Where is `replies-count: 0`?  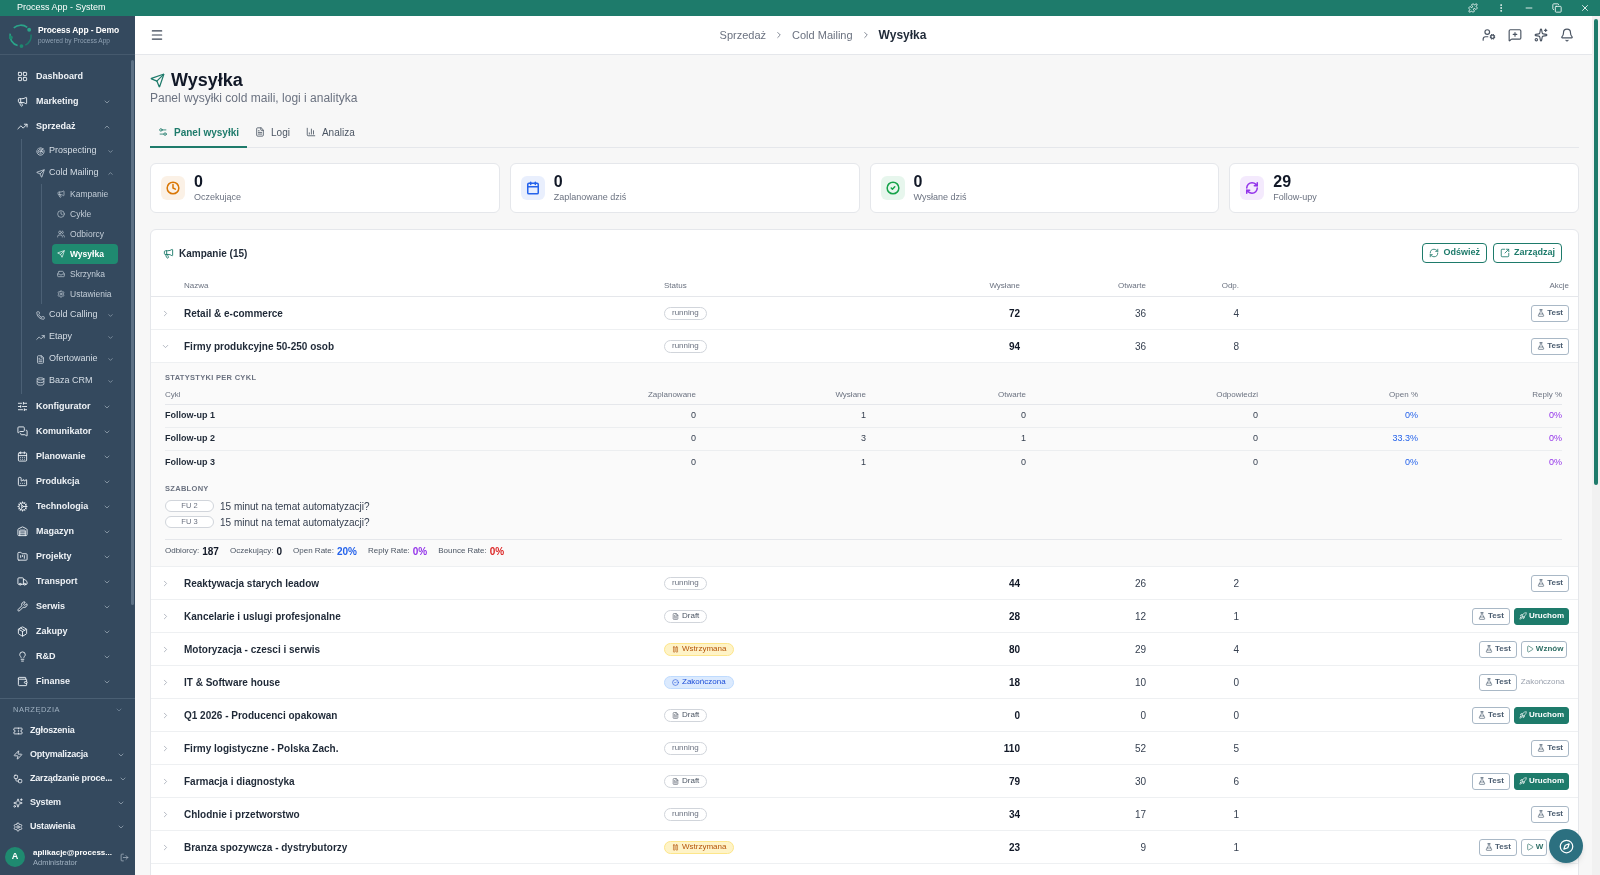
replies-count: 0 is located at coordinates (1255, 462).